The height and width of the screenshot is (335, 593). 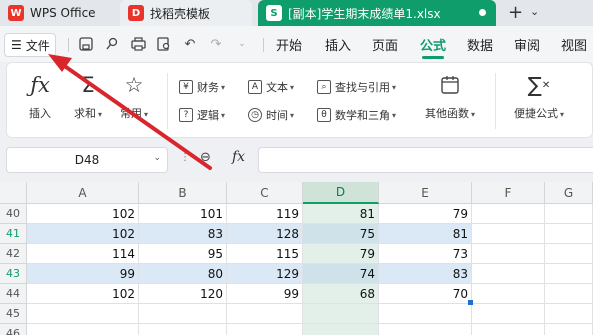 What do you see at coordinates (425, 314) in the screenshot?
I see `cell-e45` at bounding box center [425, 314].